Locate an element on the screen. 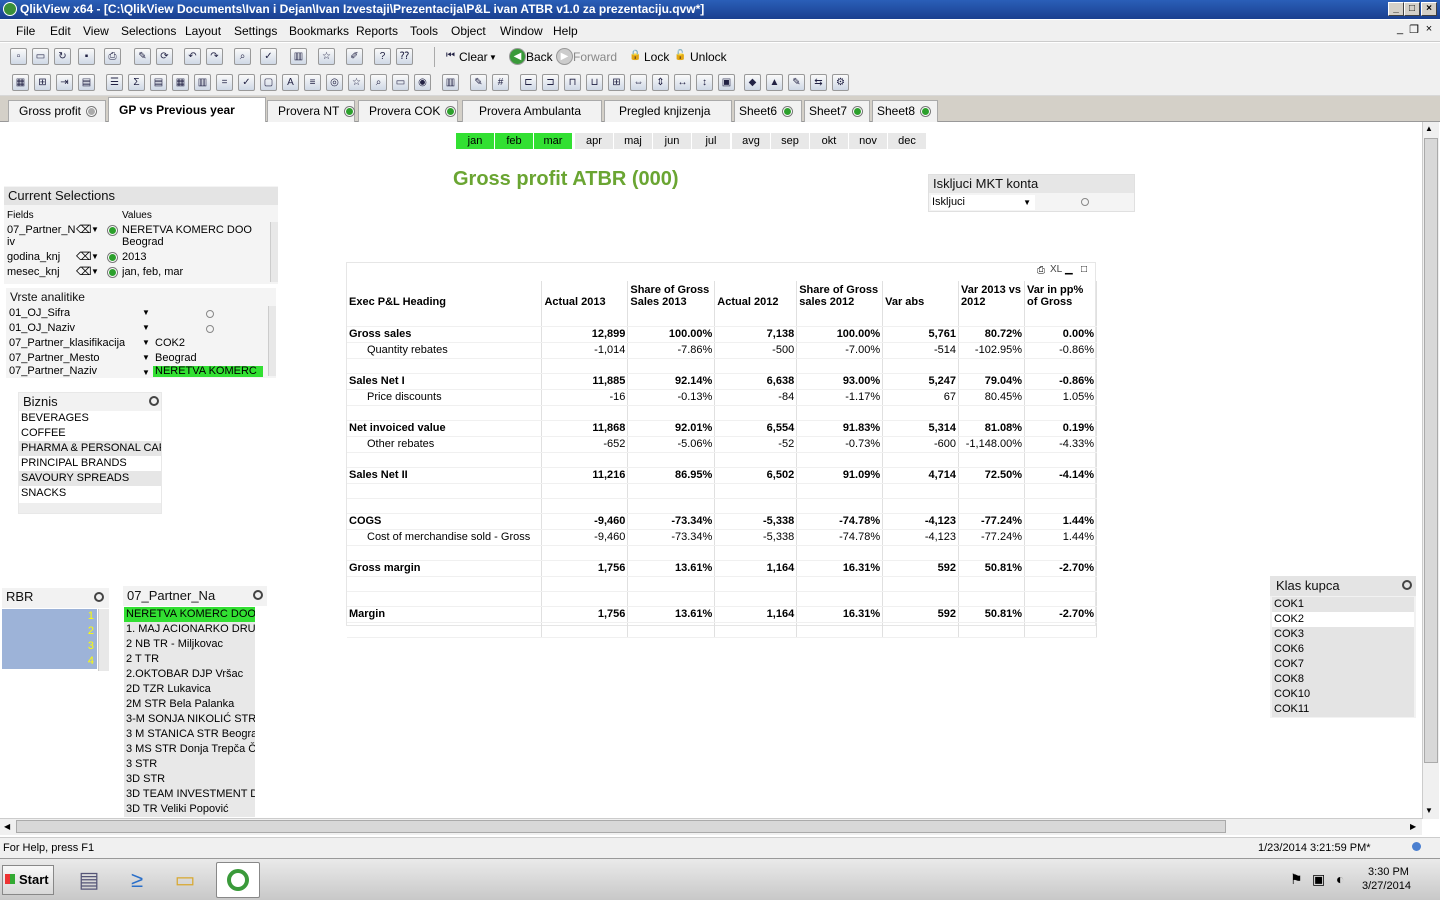 The width and height of the screenshot is (1440, 900). align-left-icon: ⊏ is located at coordinates (528, 82).